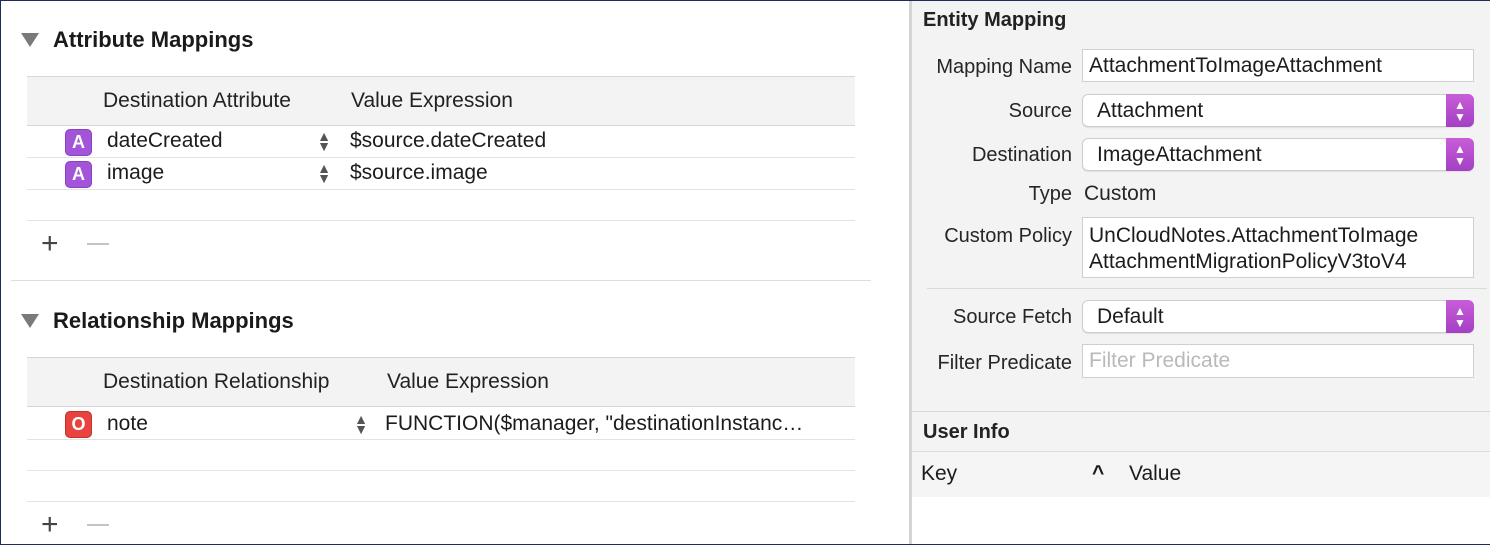  Describe the element at coordinates (1179, 154) in the screenshot. I see `destination-popup-value: ImageAttachment` at that location.